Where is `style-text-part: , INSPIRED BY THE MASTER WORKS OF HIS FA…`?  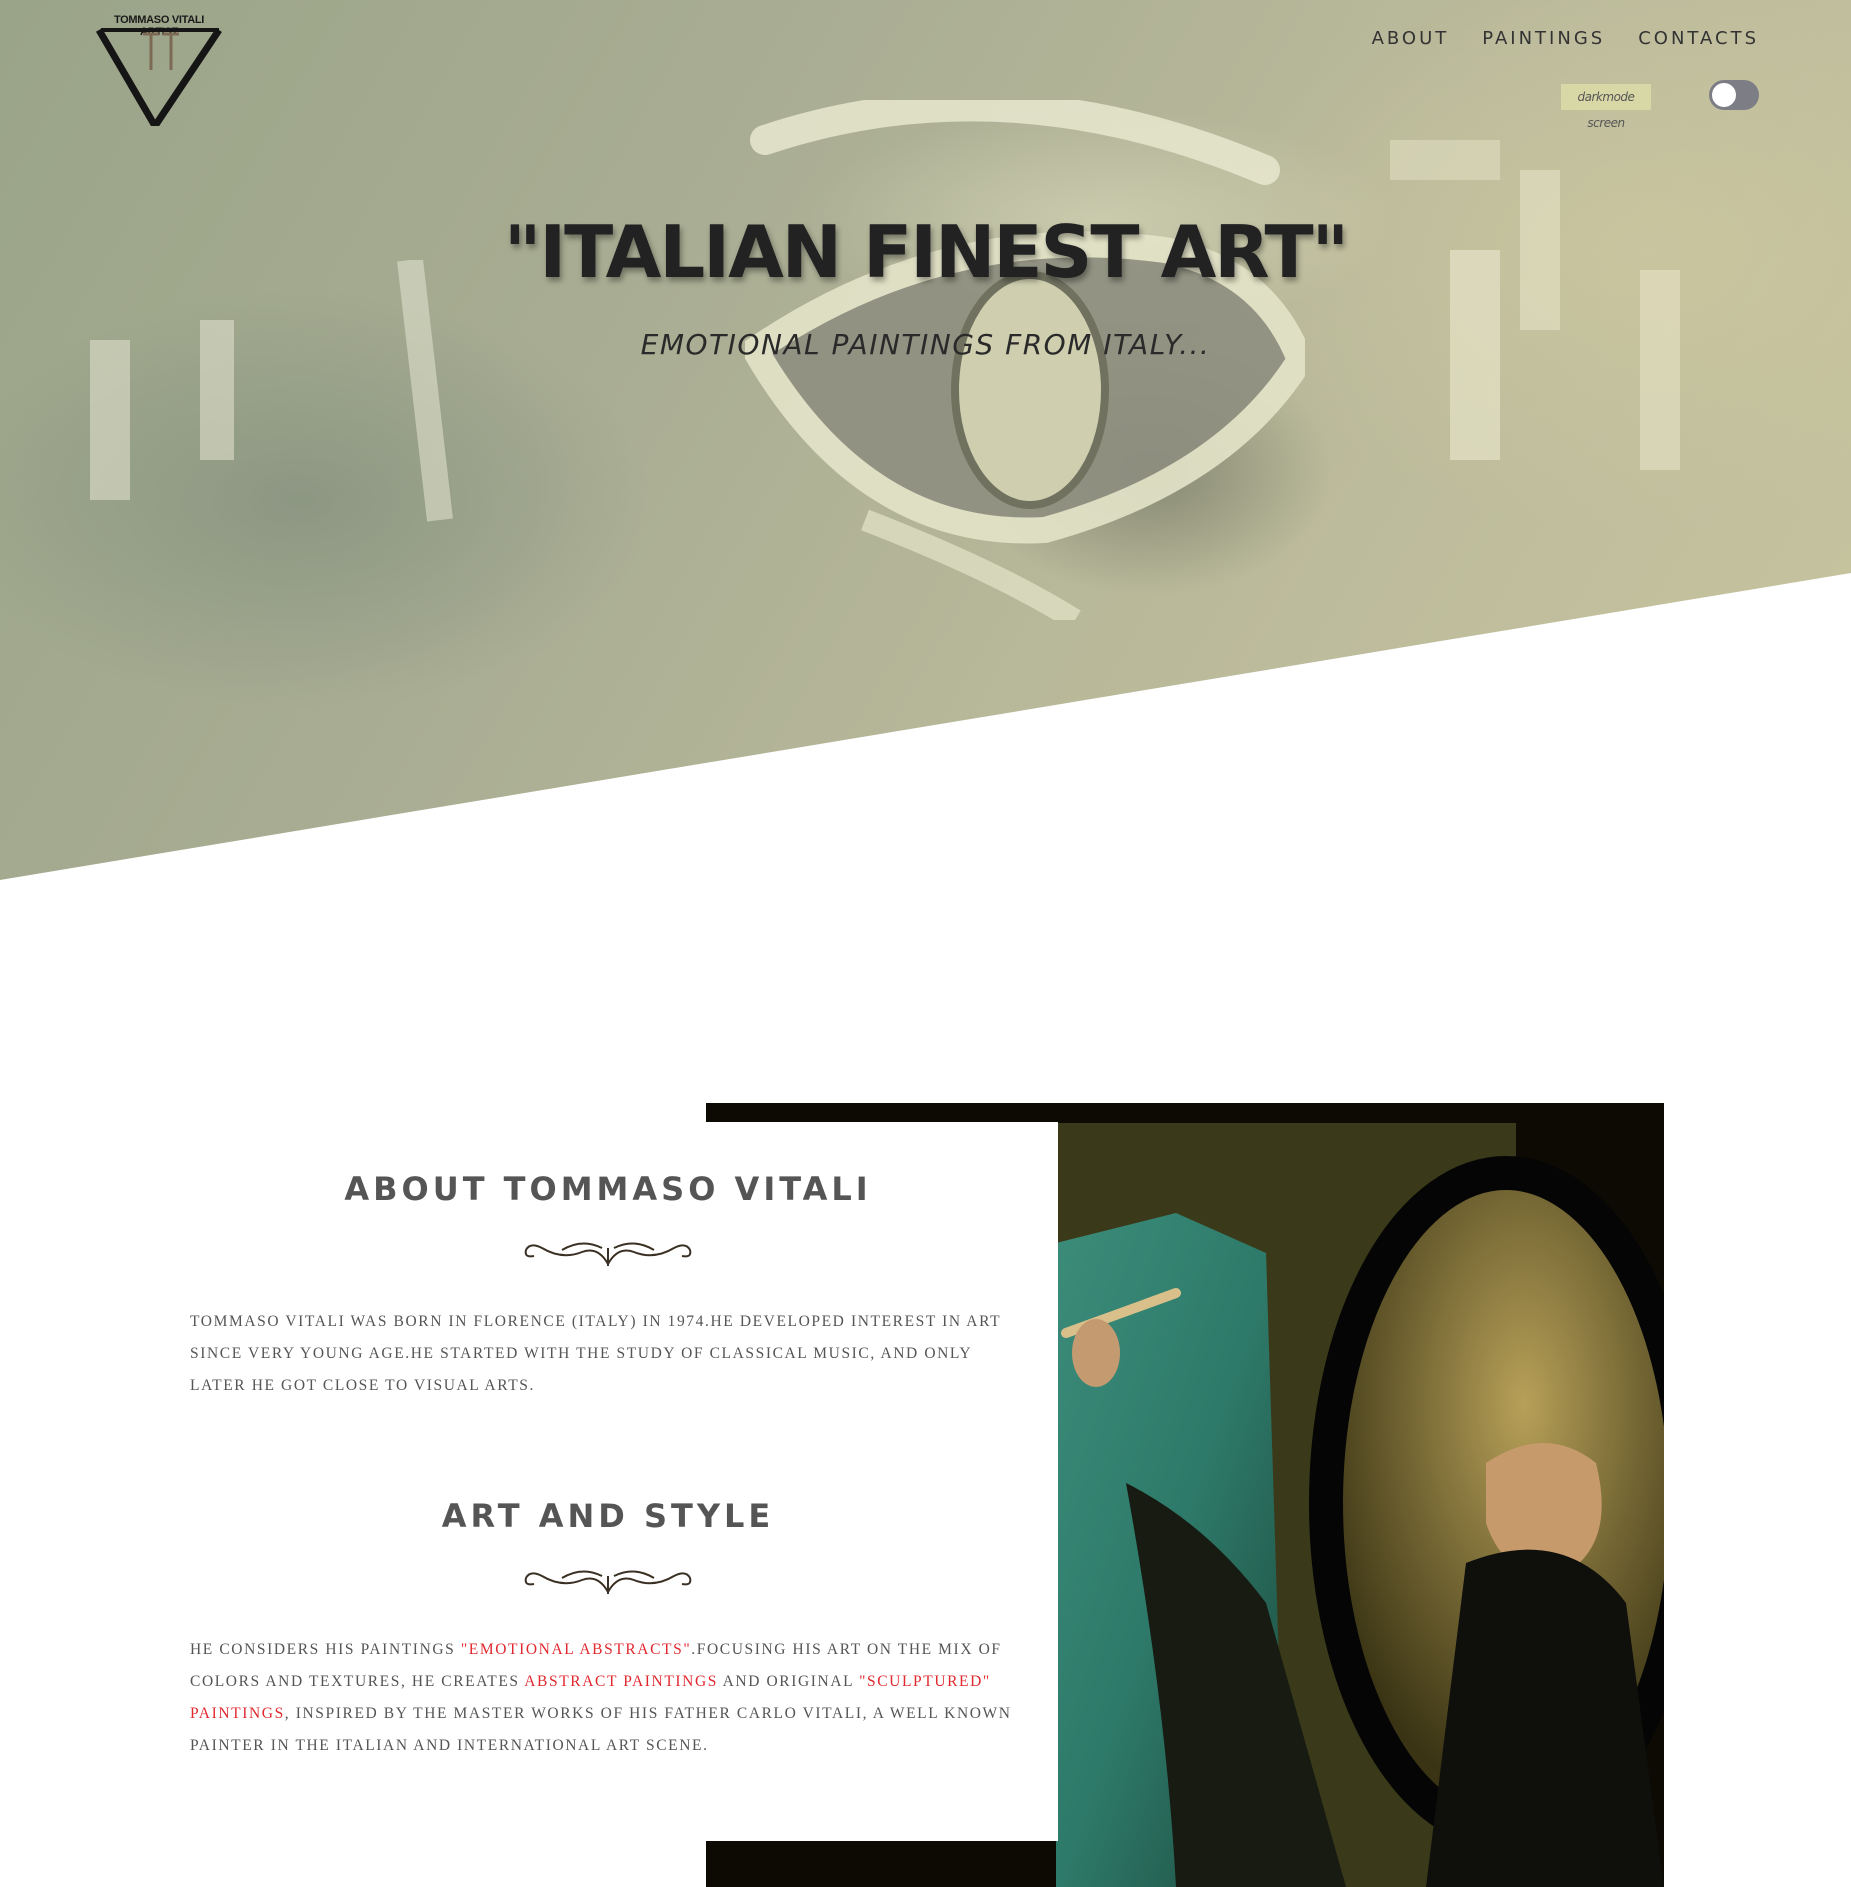 style-text-part: , INSPIRED BY THE MASTER WORKS OF HIS FA… is located at coordinates (601, 1729).